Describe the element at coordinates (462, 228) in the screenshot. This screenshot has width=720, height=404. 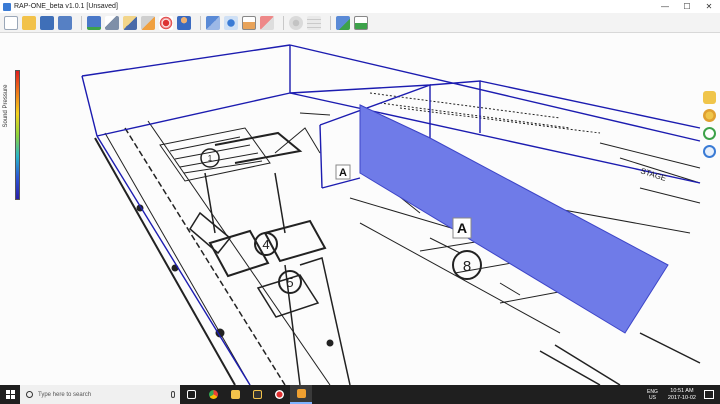
I see `zone-label-a-large: A` at that location.